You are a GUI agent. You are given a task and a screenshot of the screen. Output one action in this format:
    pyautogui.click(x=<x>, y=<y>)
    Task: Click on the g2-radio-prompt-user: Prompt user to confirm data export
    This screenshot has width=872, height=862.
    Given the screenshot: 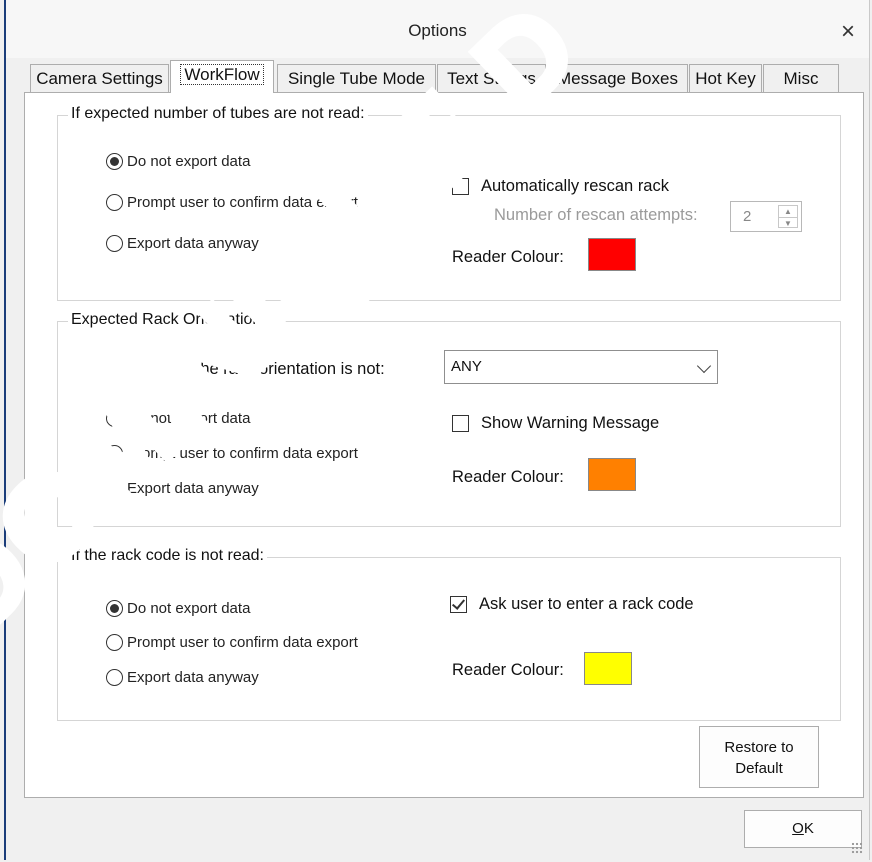 What is the action you would take?
    pyautogui.click(x=232, y=453)
    